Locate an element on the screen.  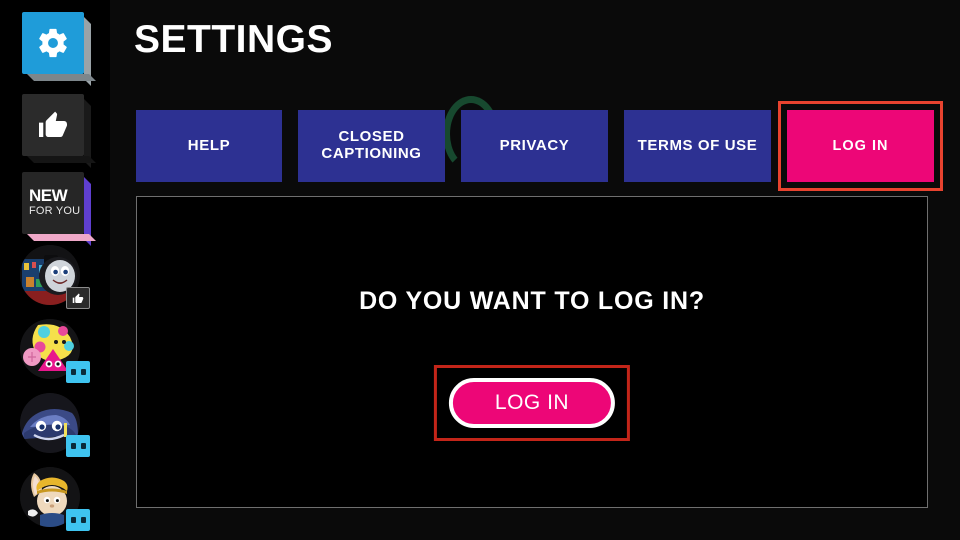
page-title: SETTINGS is located at coordinates (234, 39).